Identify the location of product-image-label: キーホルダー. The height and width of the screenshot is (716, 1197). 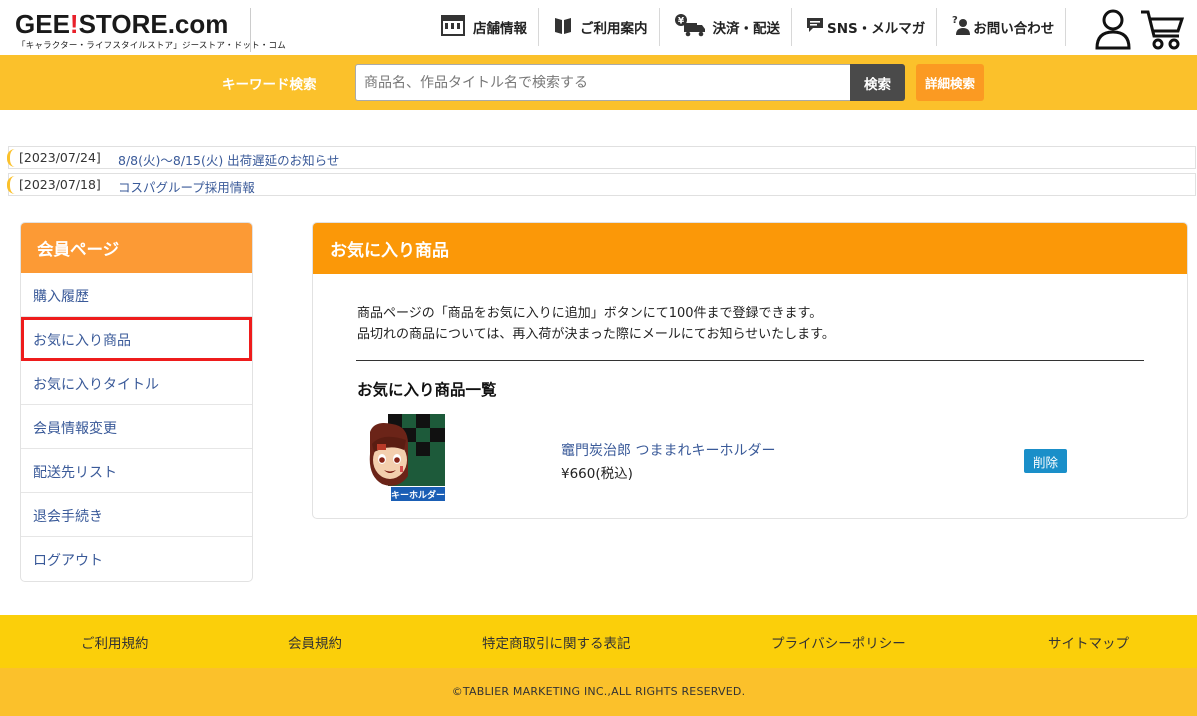
(418, 495).